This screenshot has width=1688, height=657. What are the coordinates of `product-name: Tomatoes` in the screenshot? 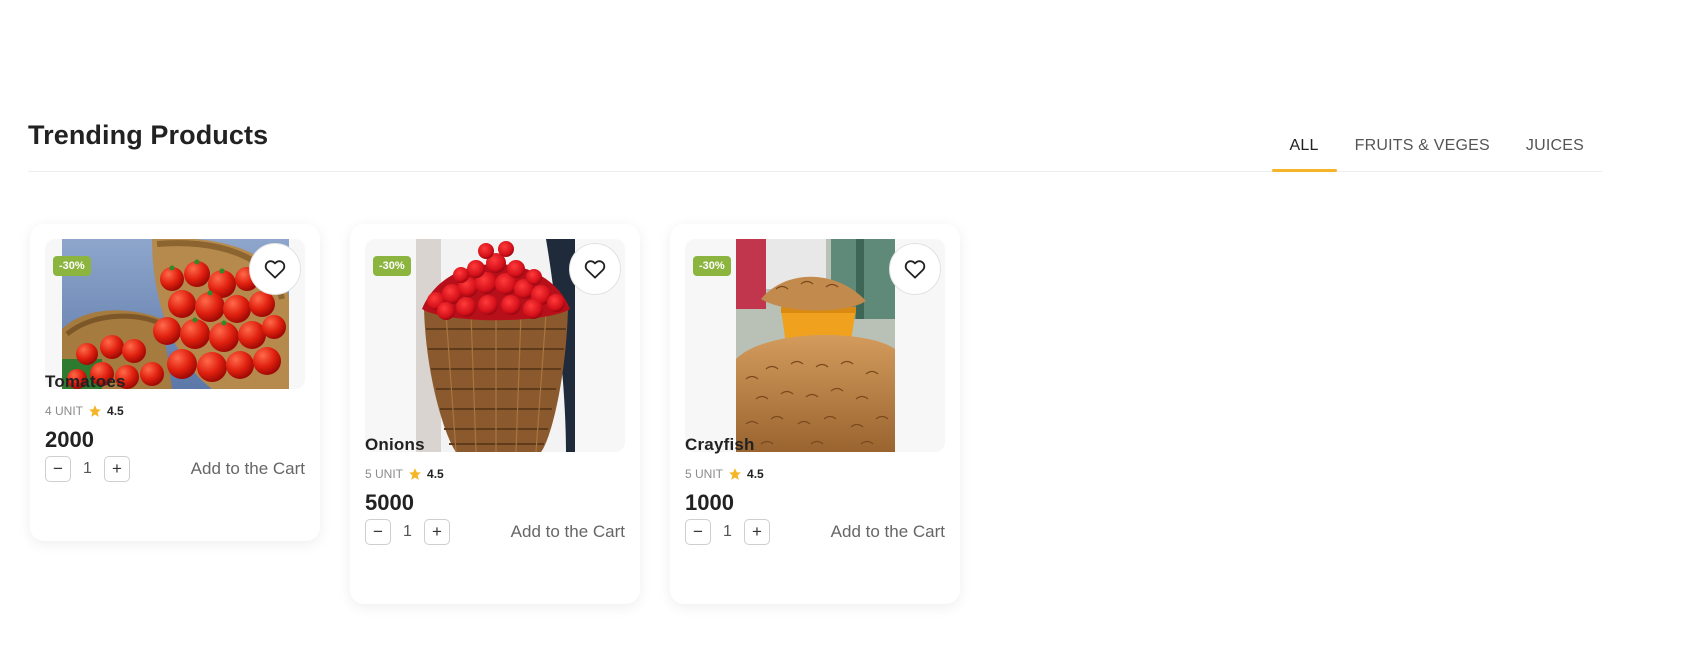 It's located at (85, 382).